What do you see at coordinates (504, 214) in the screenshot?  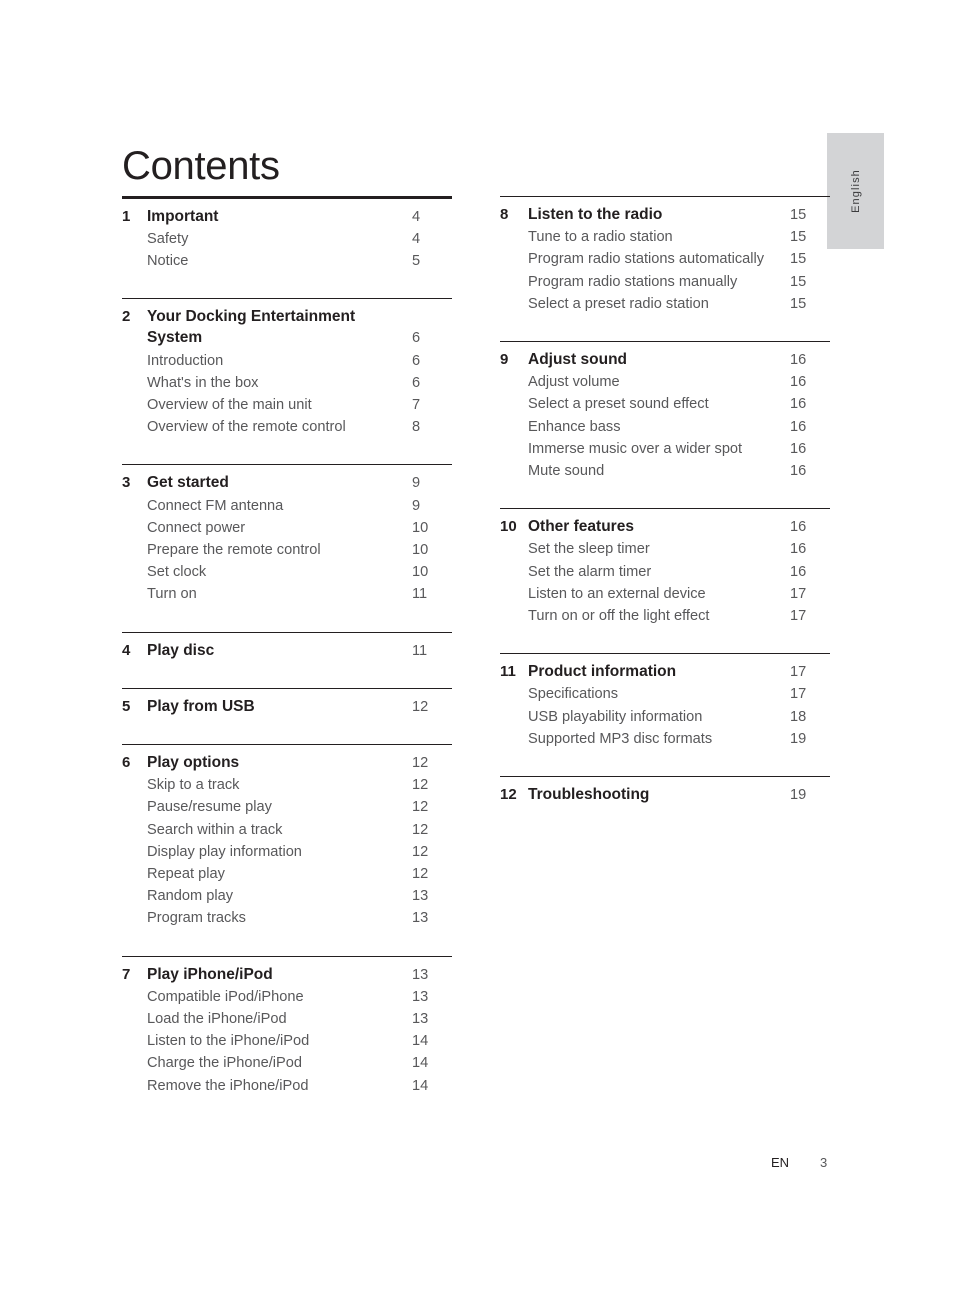 I see `section-number: 8` at bounding box center [504, 214].